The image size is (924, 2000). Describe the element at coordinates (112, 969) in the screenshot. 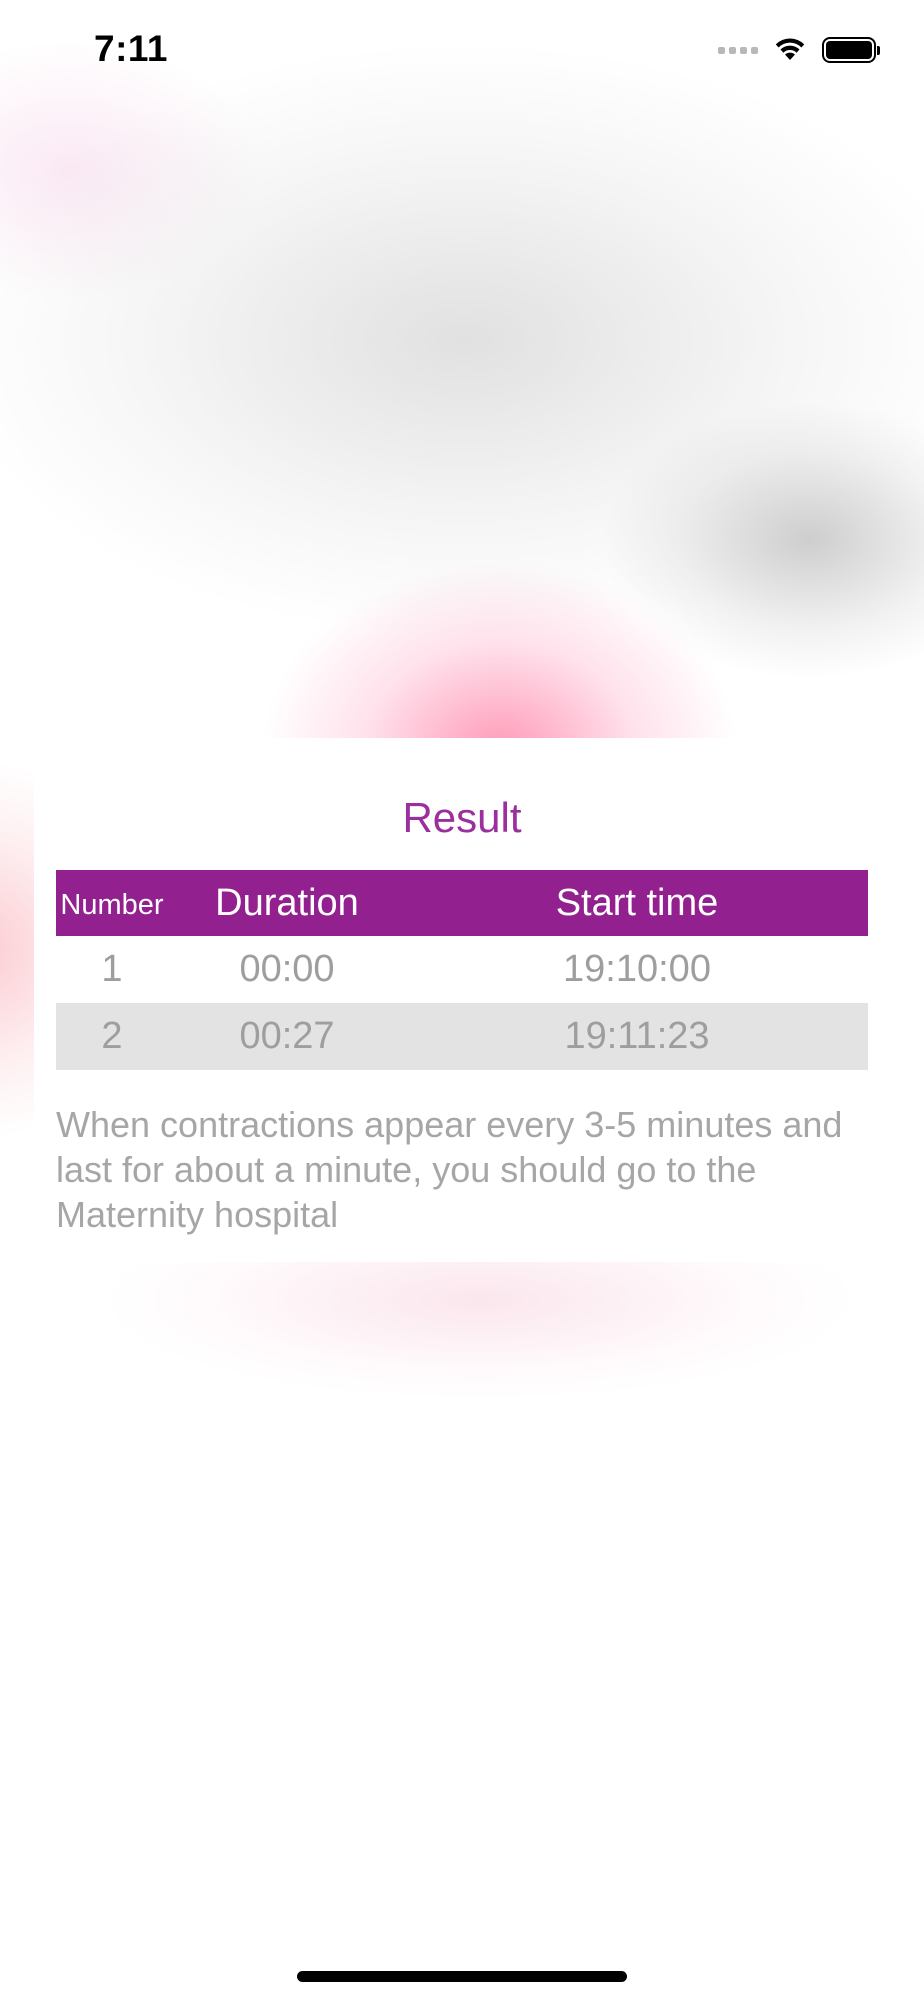

I see `cell-number: 1` at that location.